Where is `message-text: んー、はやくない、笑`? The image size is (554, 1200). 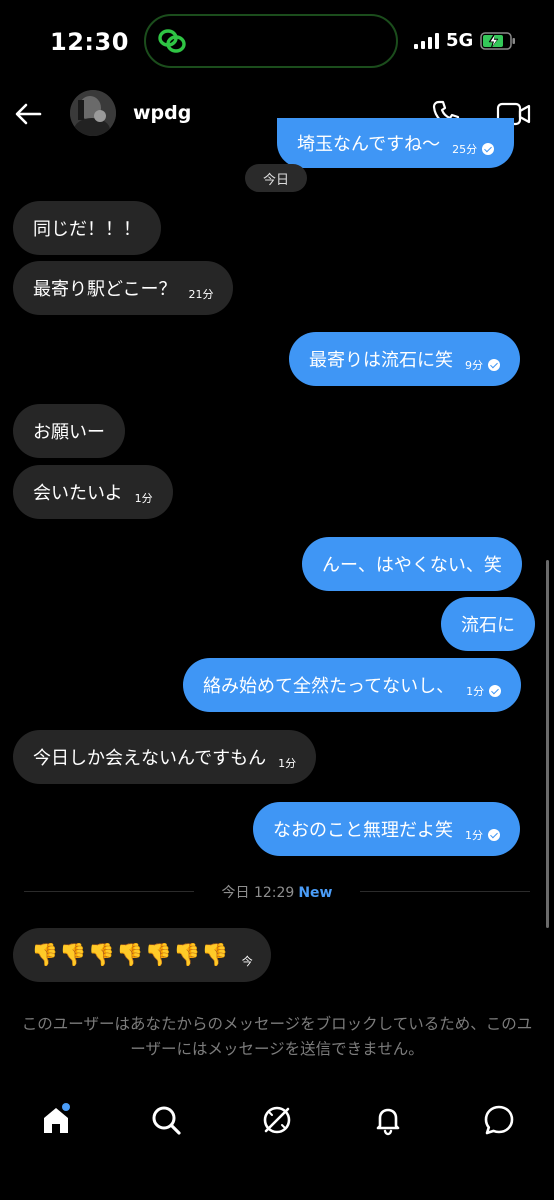
message-text: んー、はやくない、笑 is located at coordinates (412, 565).